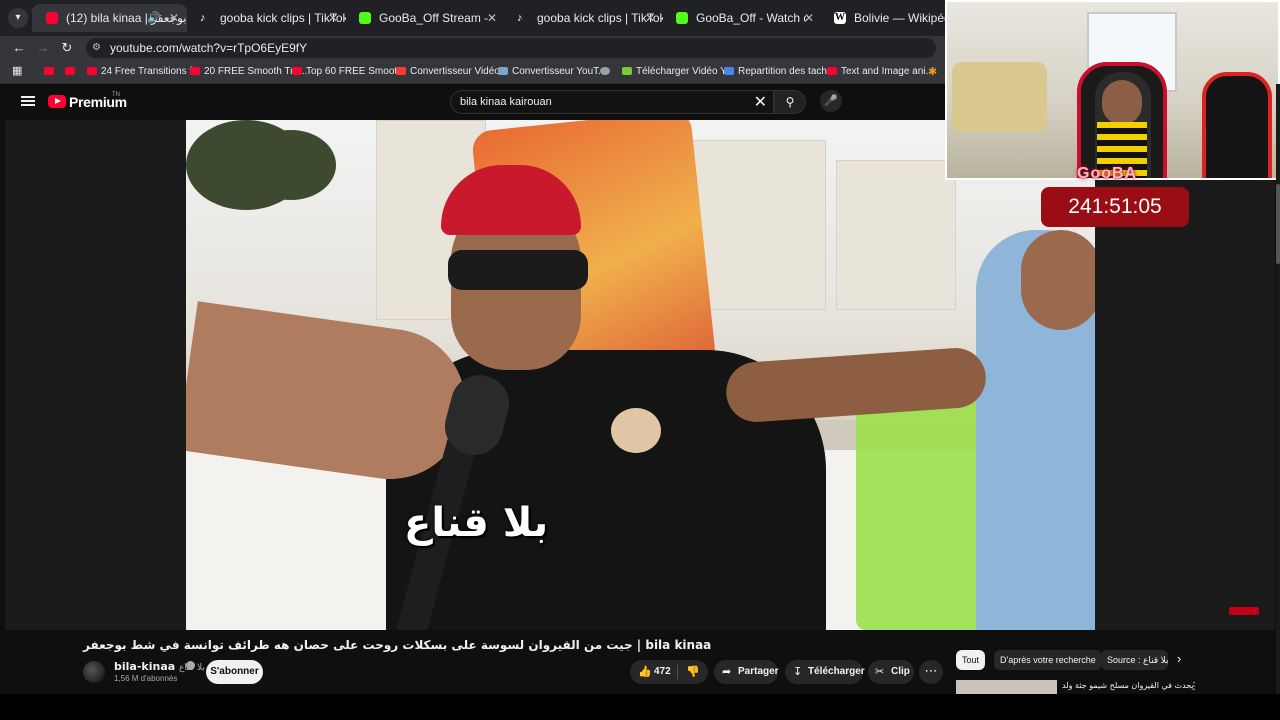 The image size is (1280, 720). Describe the element at coordinates (880, 672) in the screenshot. I see `scissors-icon: ✂` at that location.